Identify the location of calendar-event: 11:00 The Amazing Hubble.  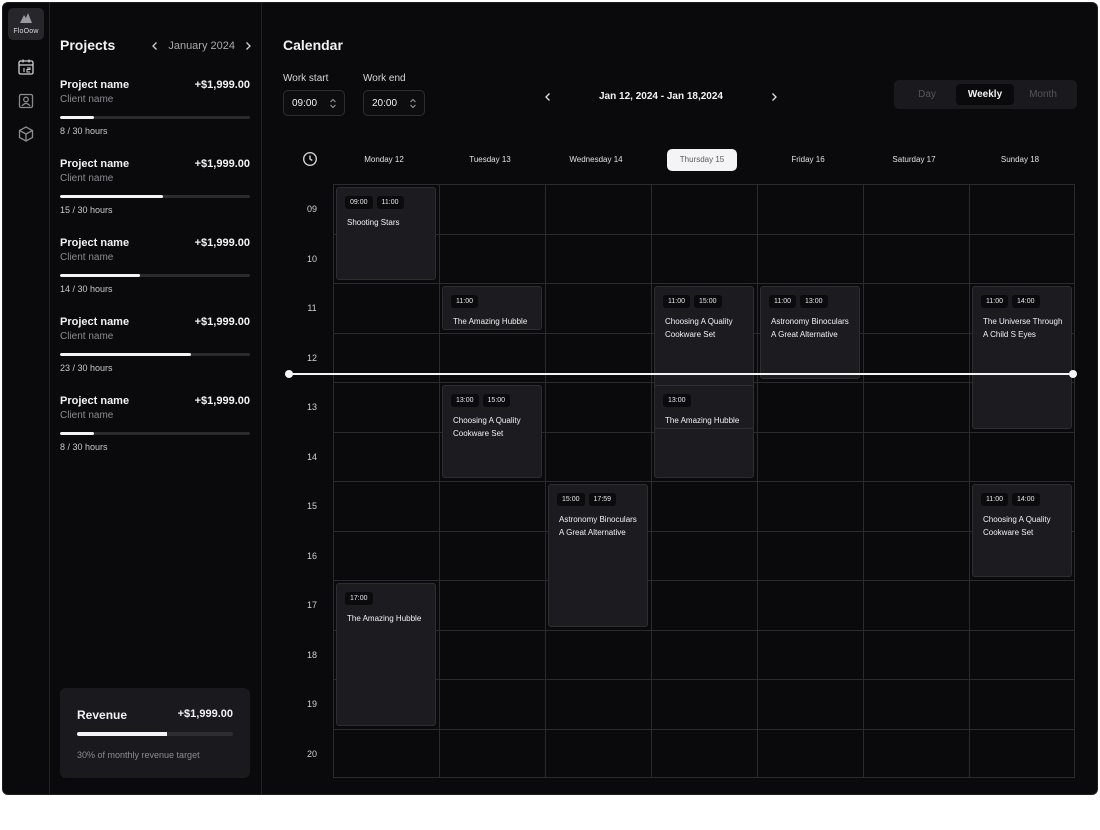
(492, 308).